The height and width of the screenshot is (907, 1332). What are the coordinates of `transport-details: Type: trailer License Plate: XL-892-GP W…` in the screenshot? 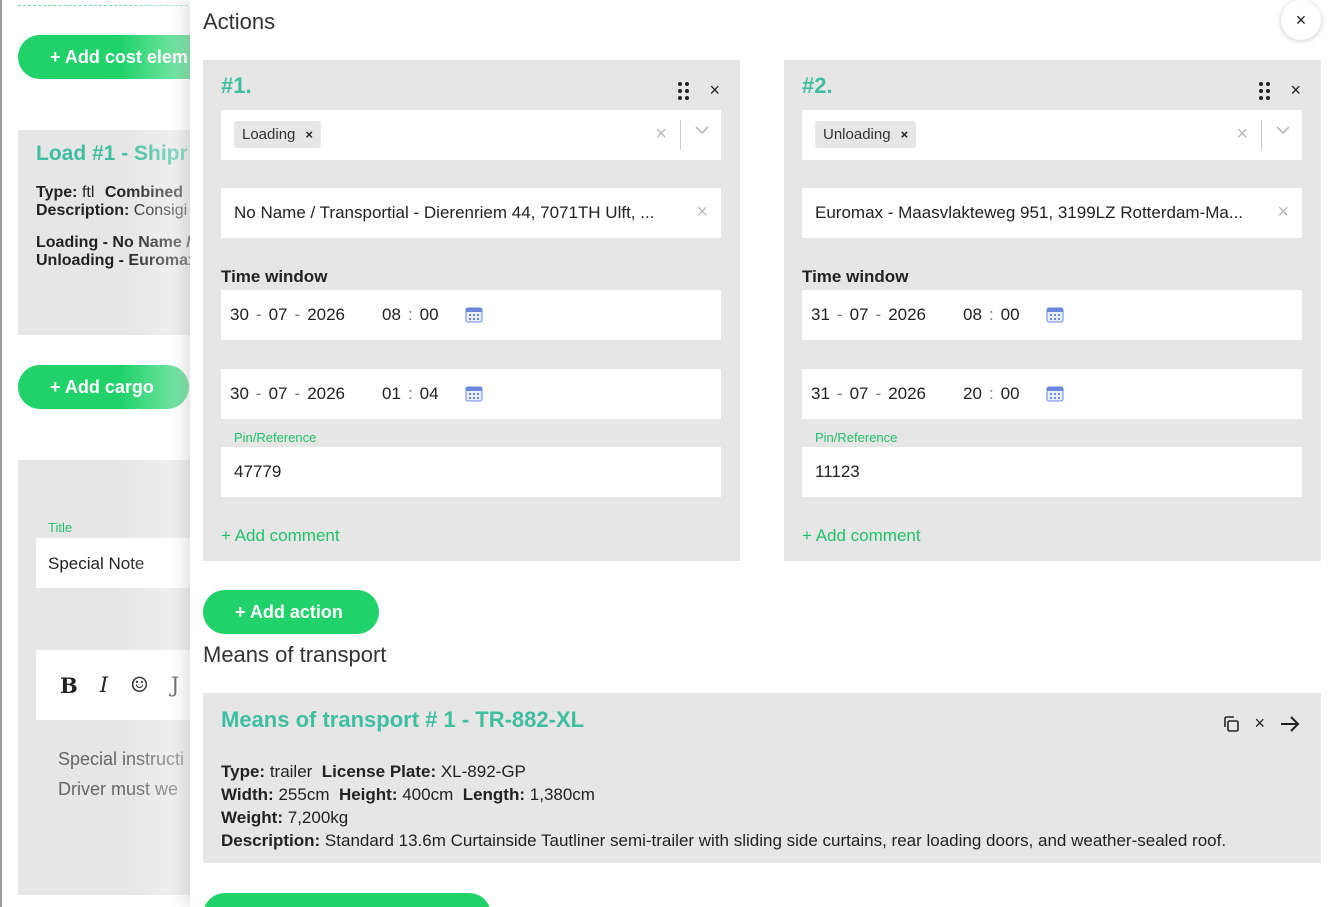 It's located at (723, 806).